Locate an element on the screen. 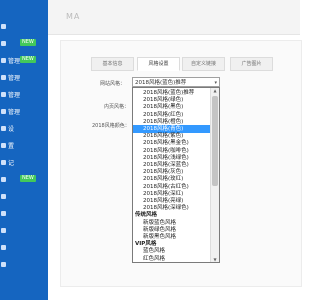 This screenshot has height=300, width=320. sidebar-item: 记 is located at coordinates (24, 163).